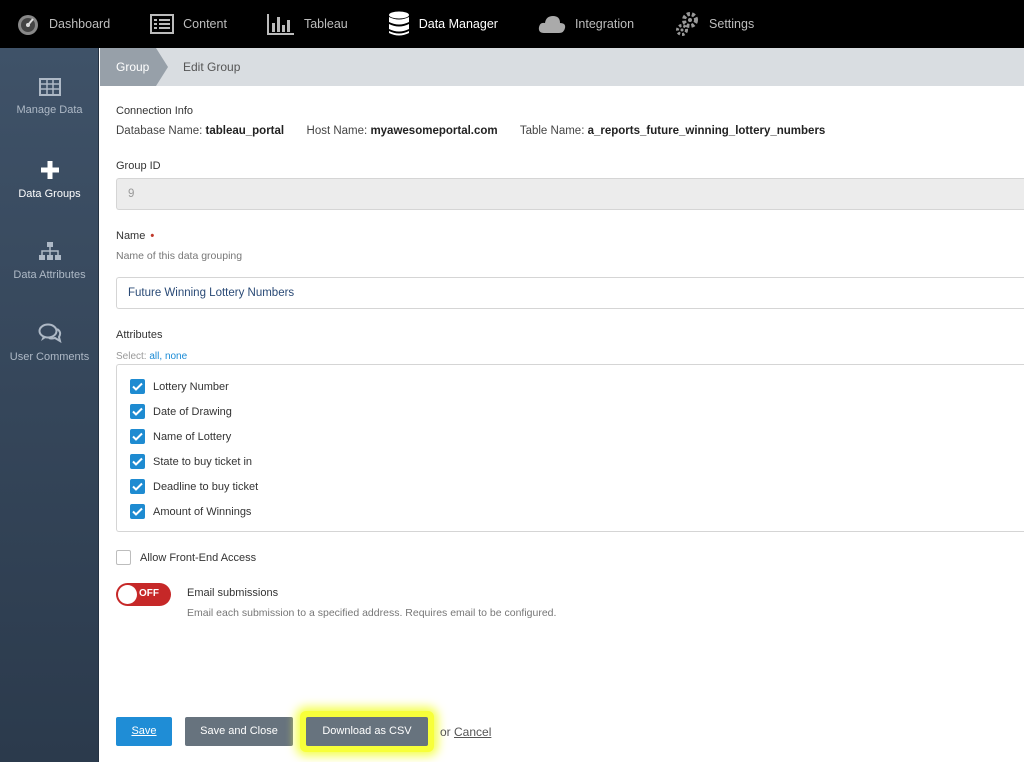 The image size is (1024, 762). I want to click on sidebar-item-manage-data: Manage Data, so click(49, 97).